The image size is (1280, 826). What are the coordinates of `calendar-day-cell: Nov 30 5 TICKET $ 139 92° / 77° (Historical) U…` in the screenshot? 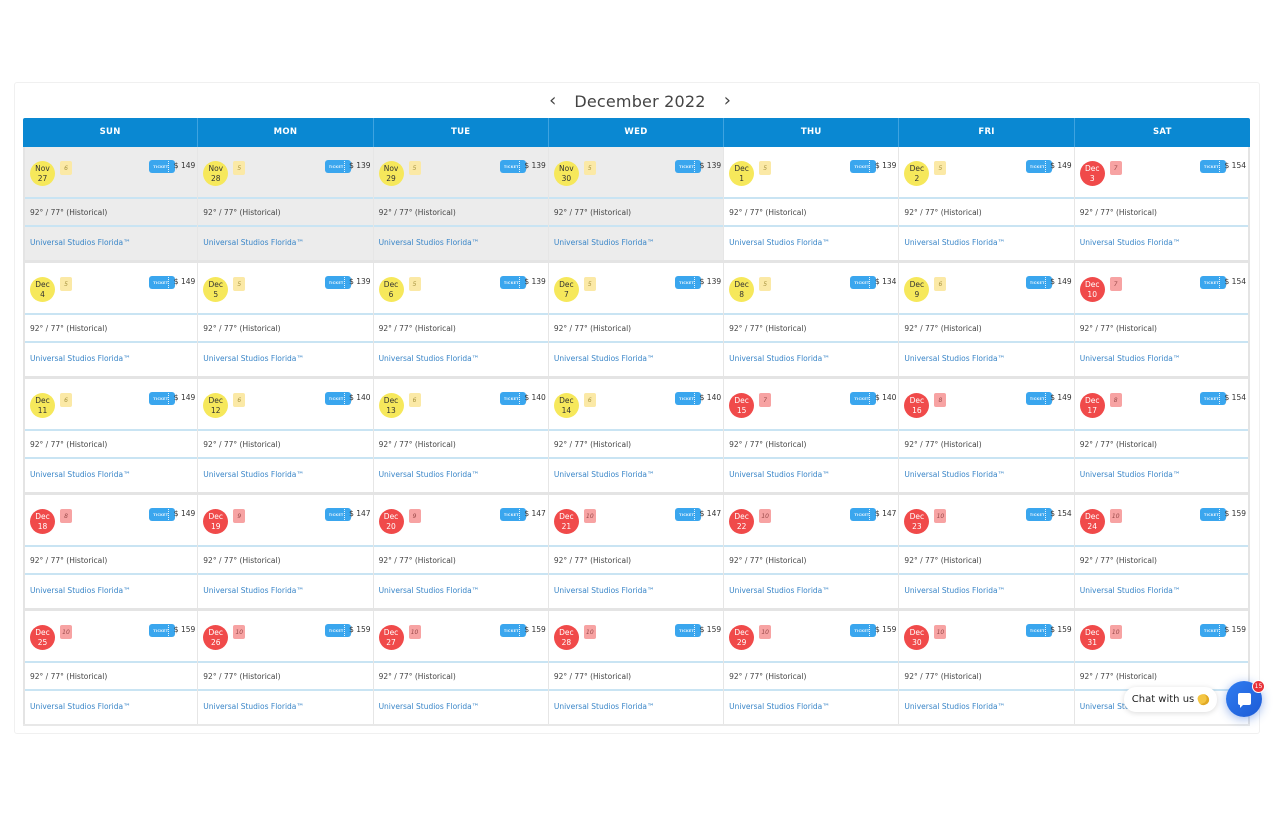 It's located at (636, 203).